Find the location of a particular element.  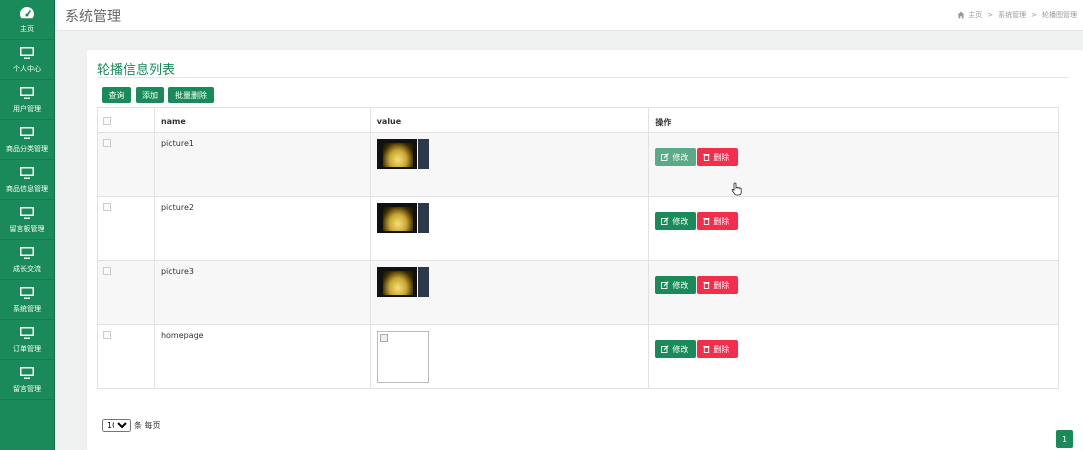

page-size-select: 10 is located at coordinates (116, 425).